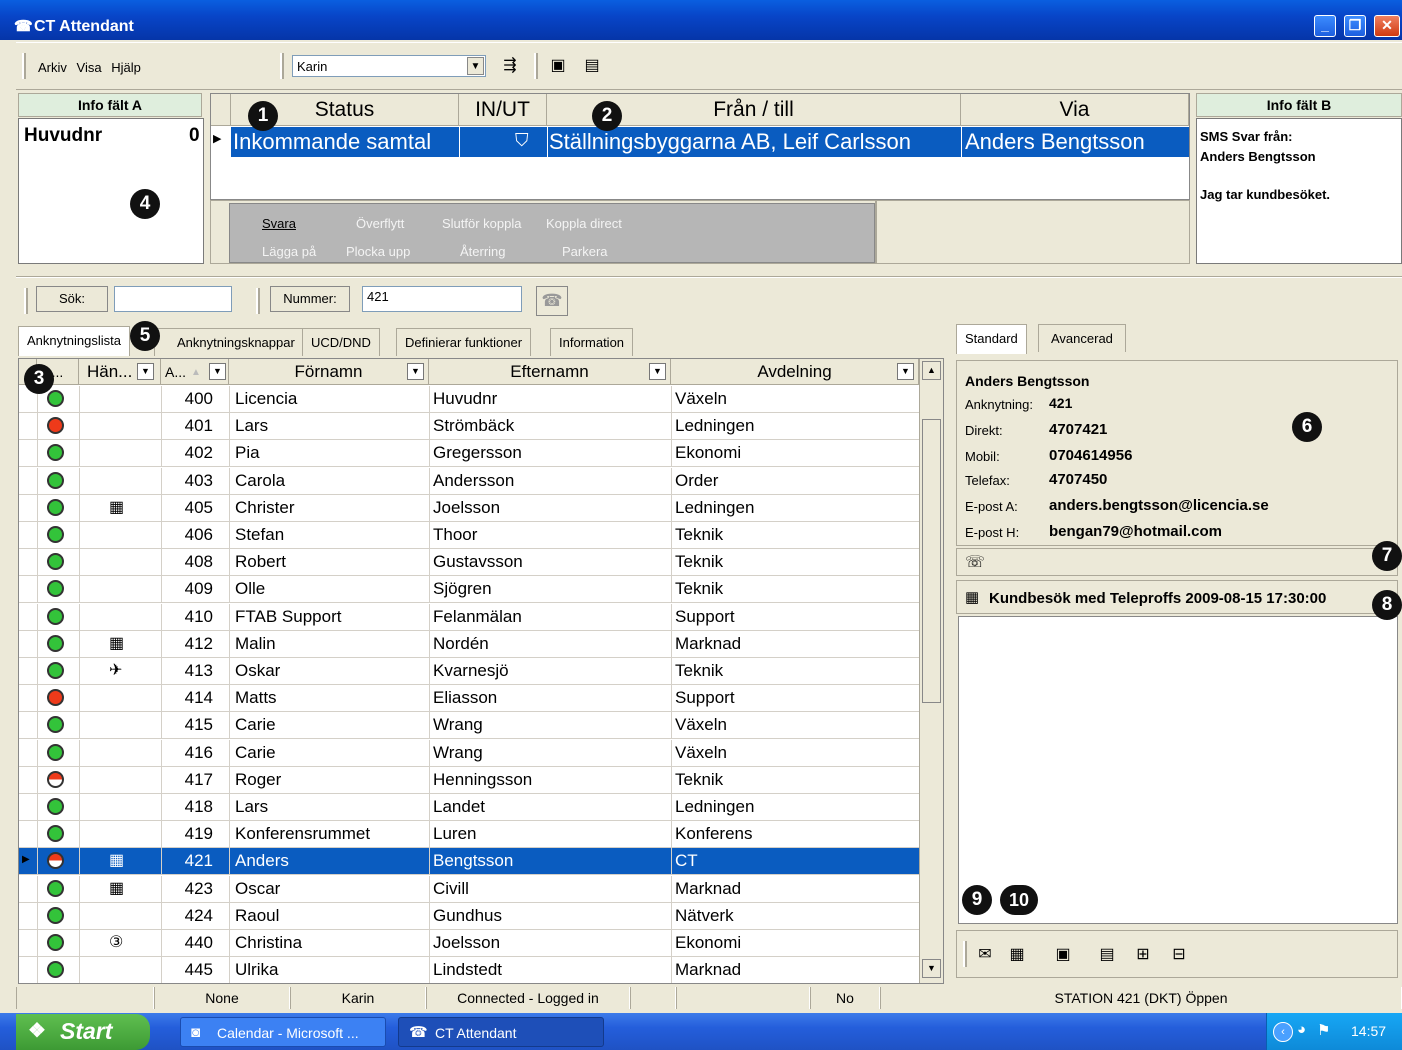 The image size is (1402, 1050). What do you see at coordinates (120, 372) in the screenshot?
I see `col-event-header: Hän... ▼` at bounding box center [120, 372].